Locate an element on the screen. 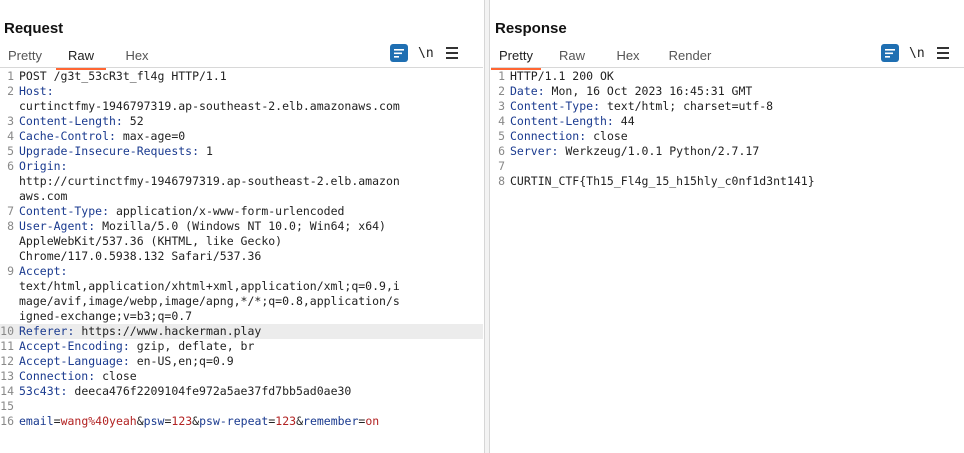 The height and width of the screenshot is (453, 964). line-text: Date: Mon, 16 Oct 2023 16:45:31 GMT is located at coordinates (631, 91).